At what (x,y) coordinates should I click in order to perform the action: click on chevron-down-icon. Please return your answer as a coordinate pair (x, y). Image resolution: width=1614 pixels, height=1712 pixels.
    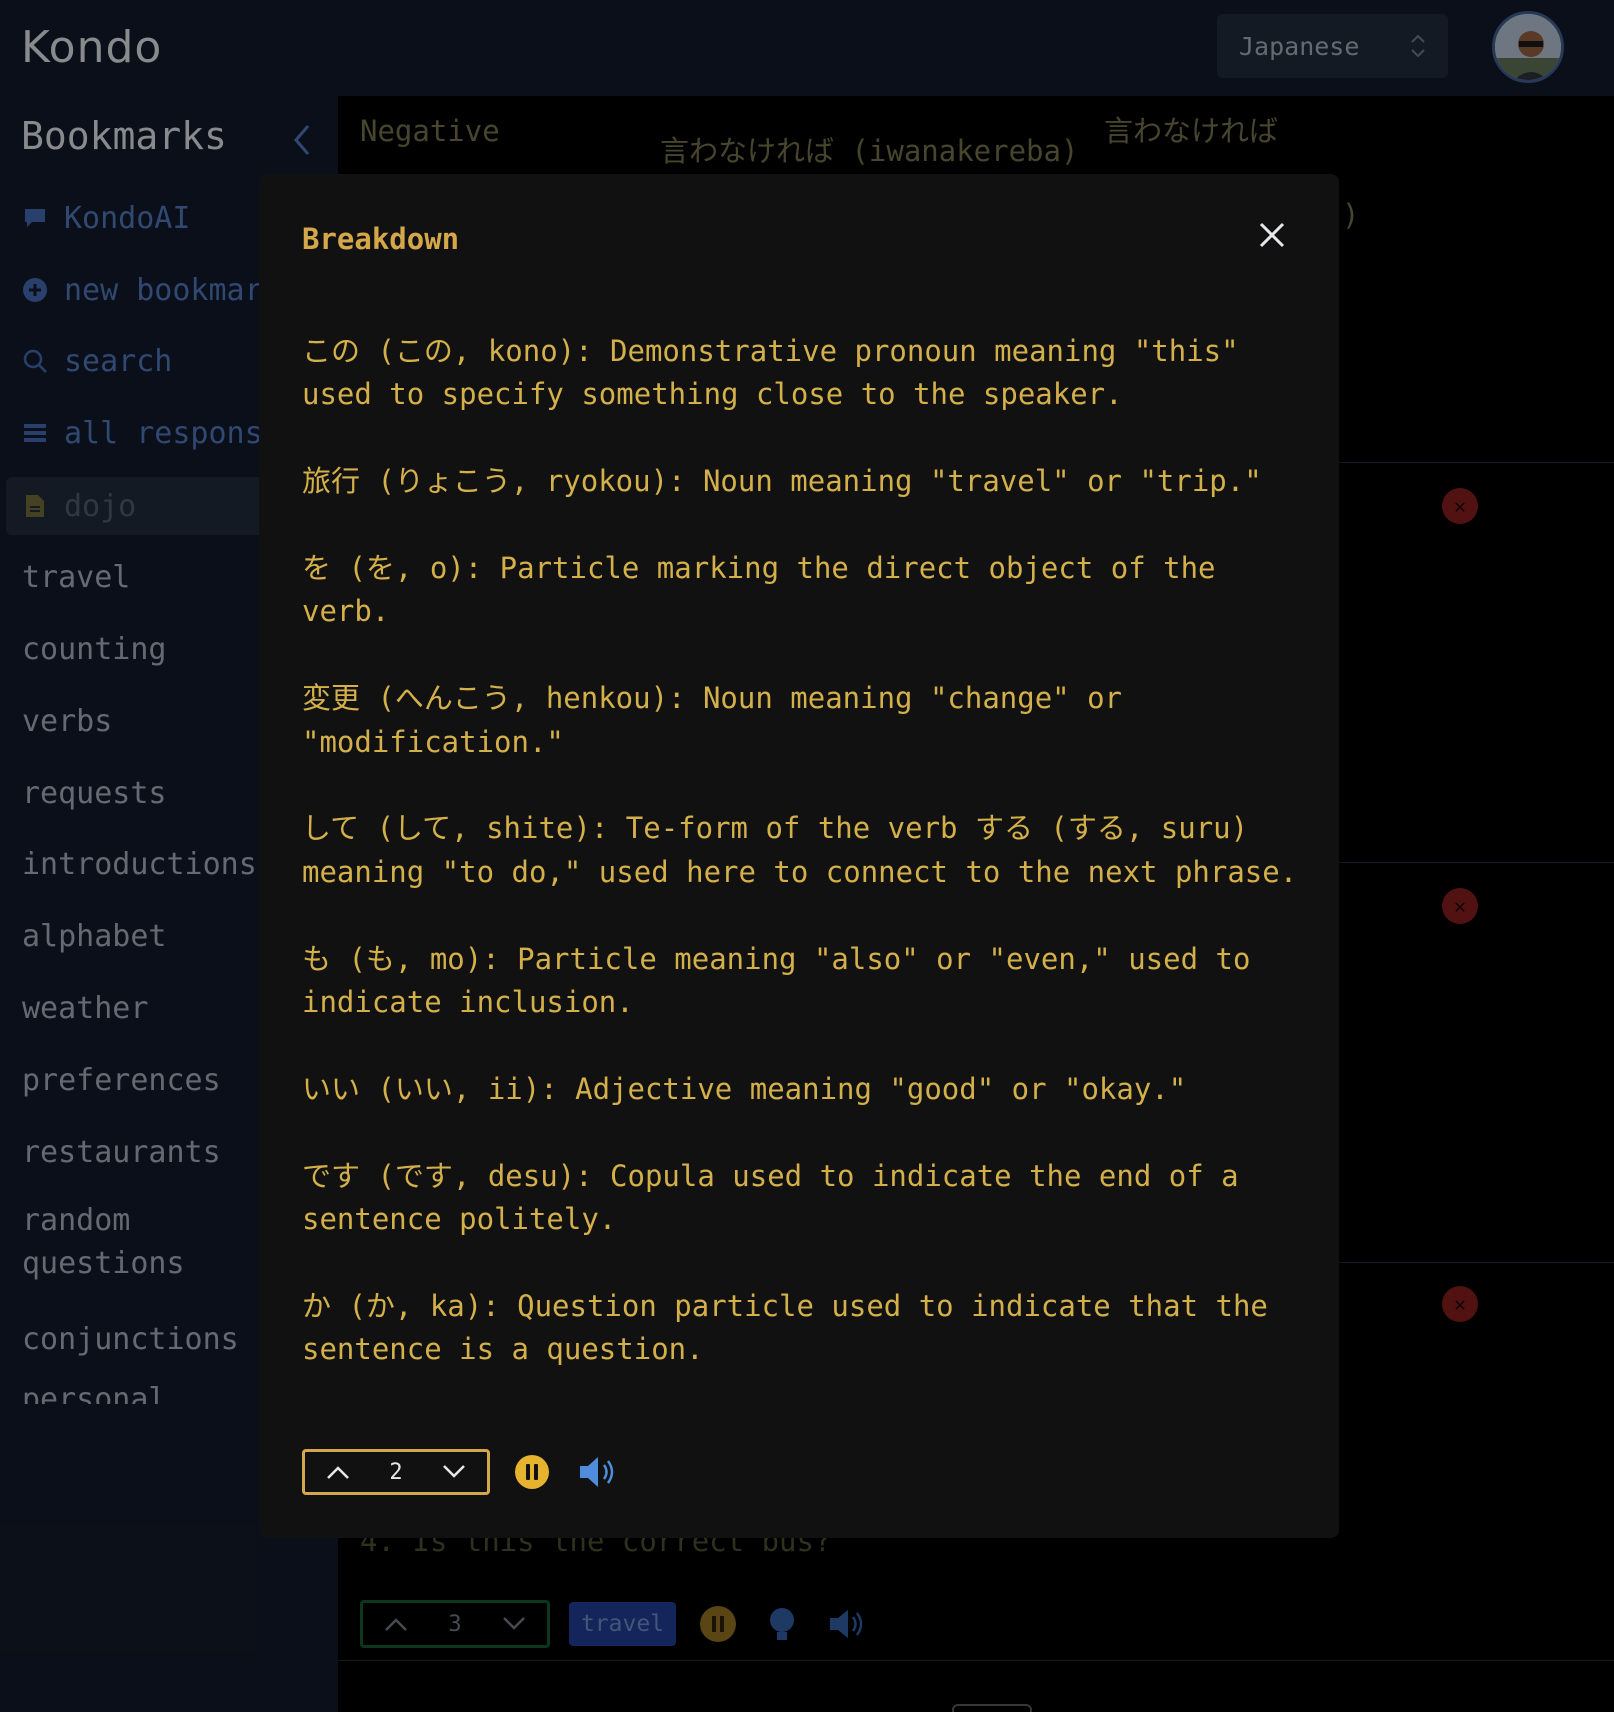
    Looking at the image, I should click on (454, 1472).